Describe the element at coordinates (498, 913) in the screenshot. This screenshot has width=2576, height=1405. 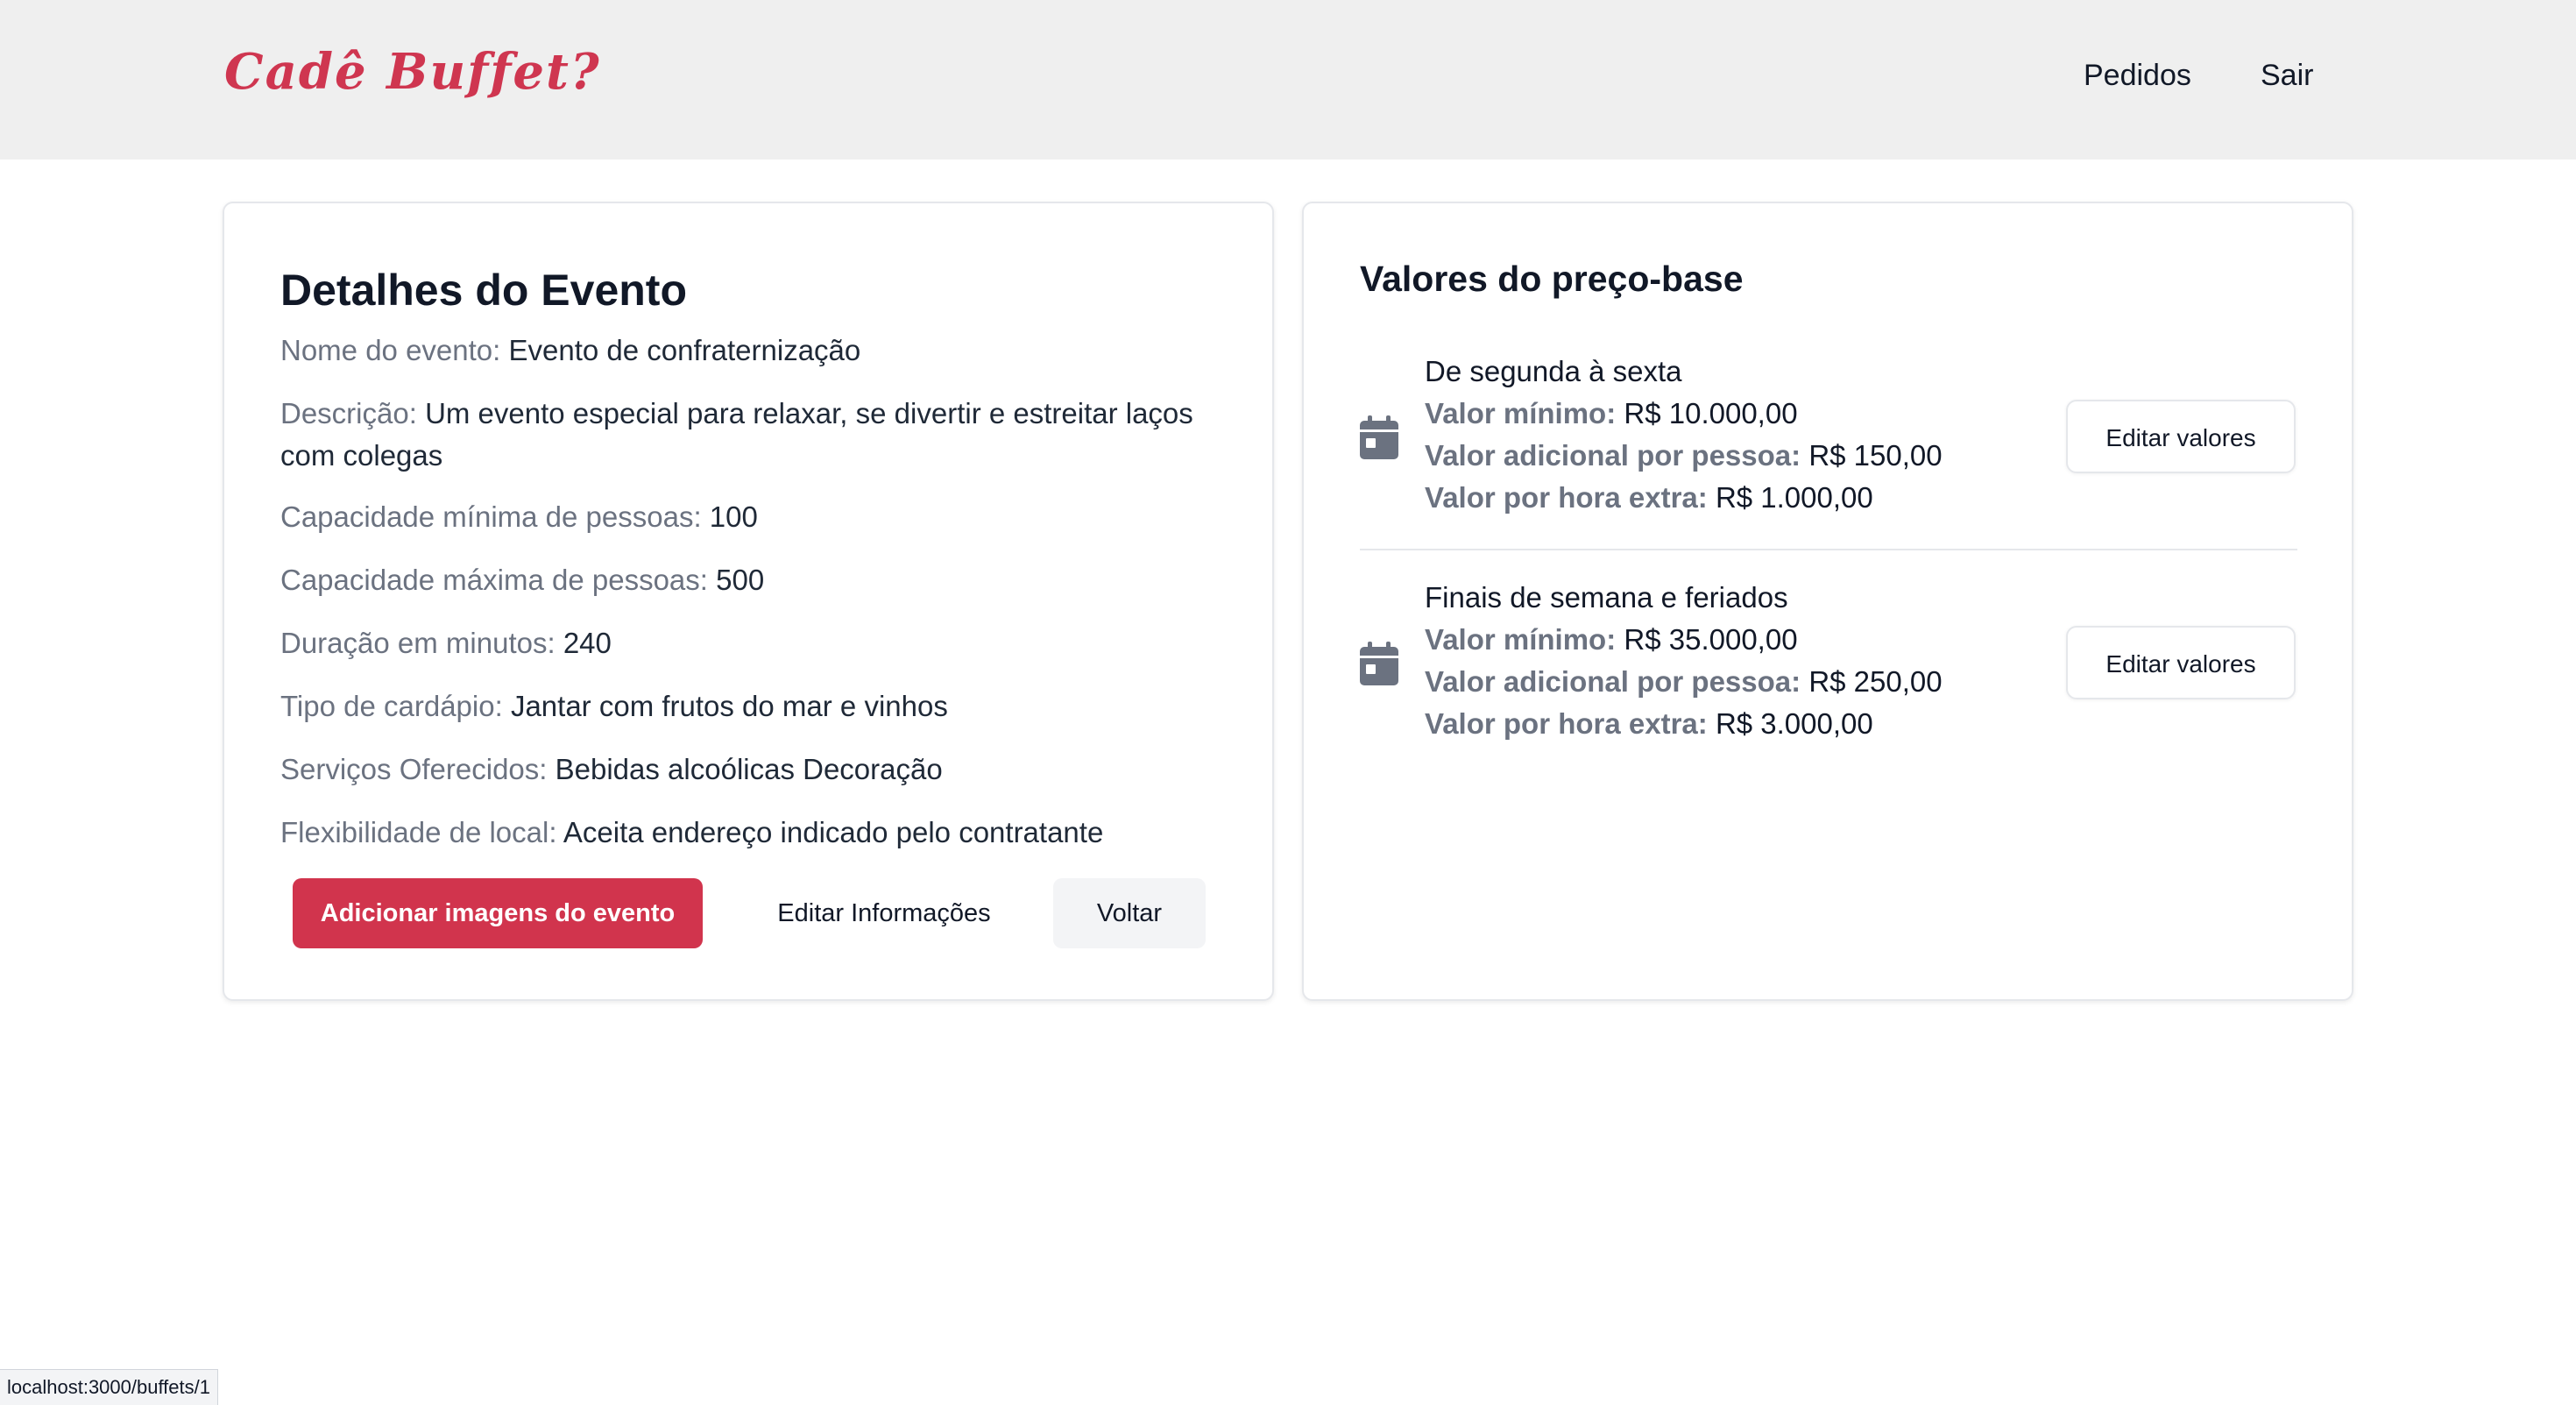
I see `add-event-images-button: Adicionar imagens do evento` at that location.